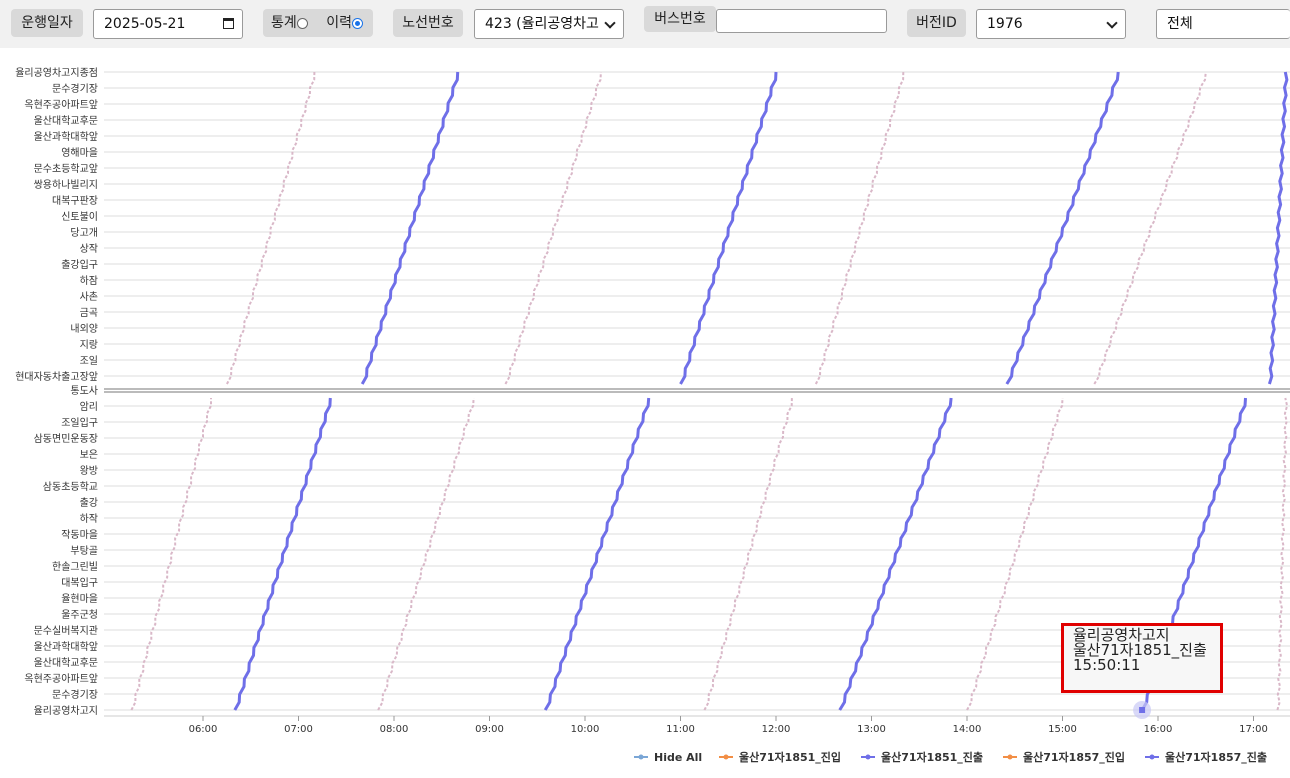 The height and width of the screenshot is (778, 1290). Describe the element at coordinates (489, 729) in the screenshot. I see `x-tick-label: 09:00` at that location.